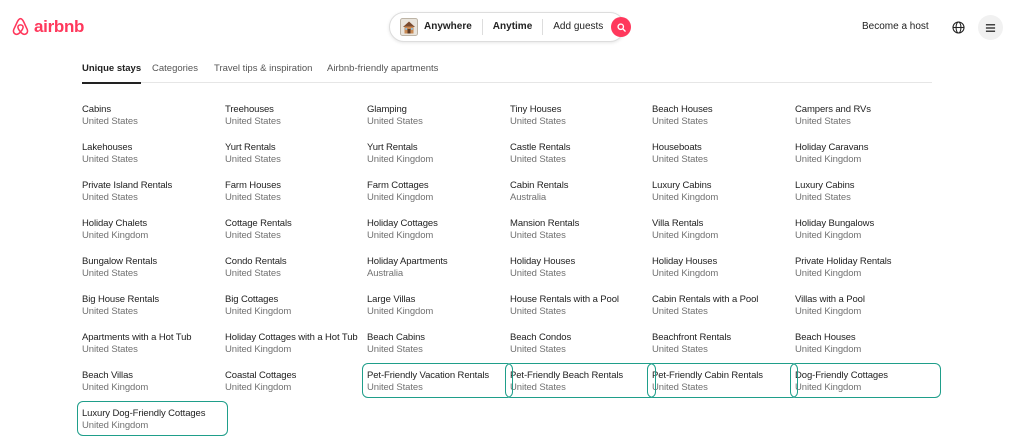 This screenshot has height=448, width=1024. Describe the element at coordinates (722, 193) in the screenshot. I see `destination-link: Luxury Cabins United Kingdom` at that location.